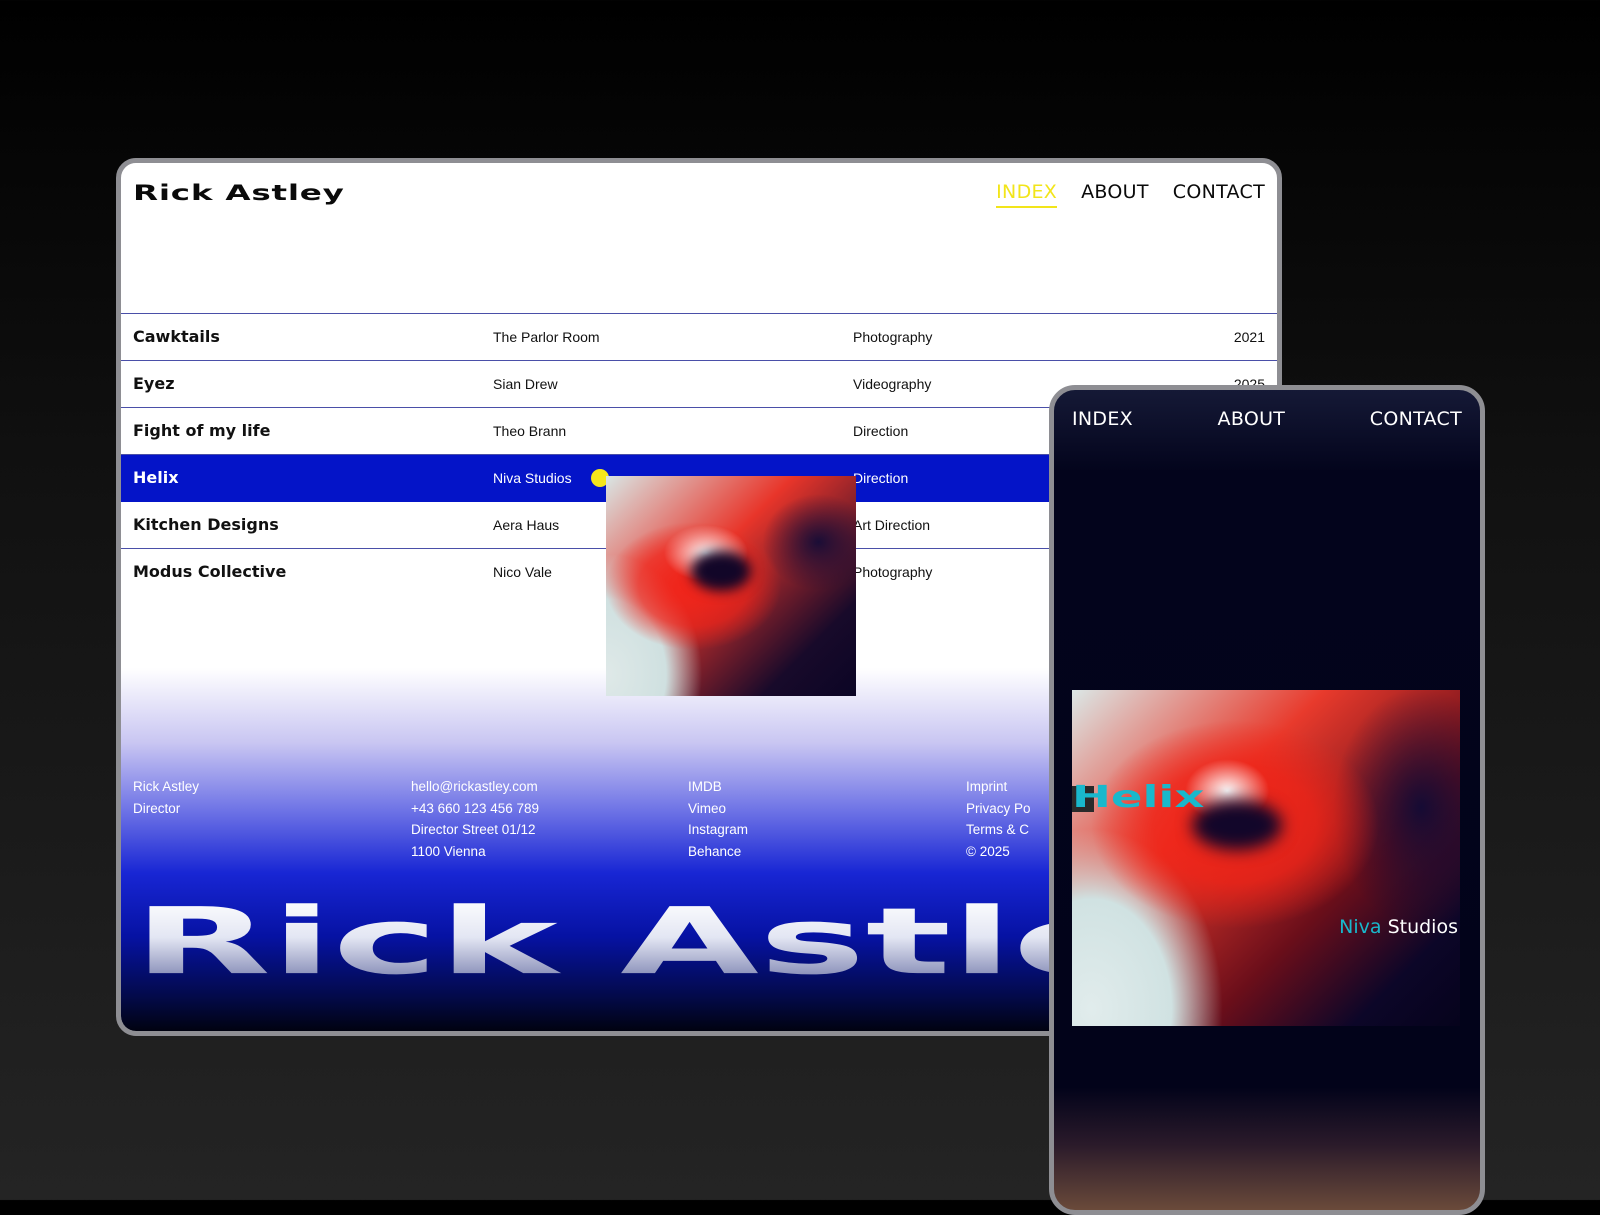  What do you see at coordinates (718, 830) in the screenshot?
I see `footer-link-instagram: Instagram` at bounding box center [718, 830].